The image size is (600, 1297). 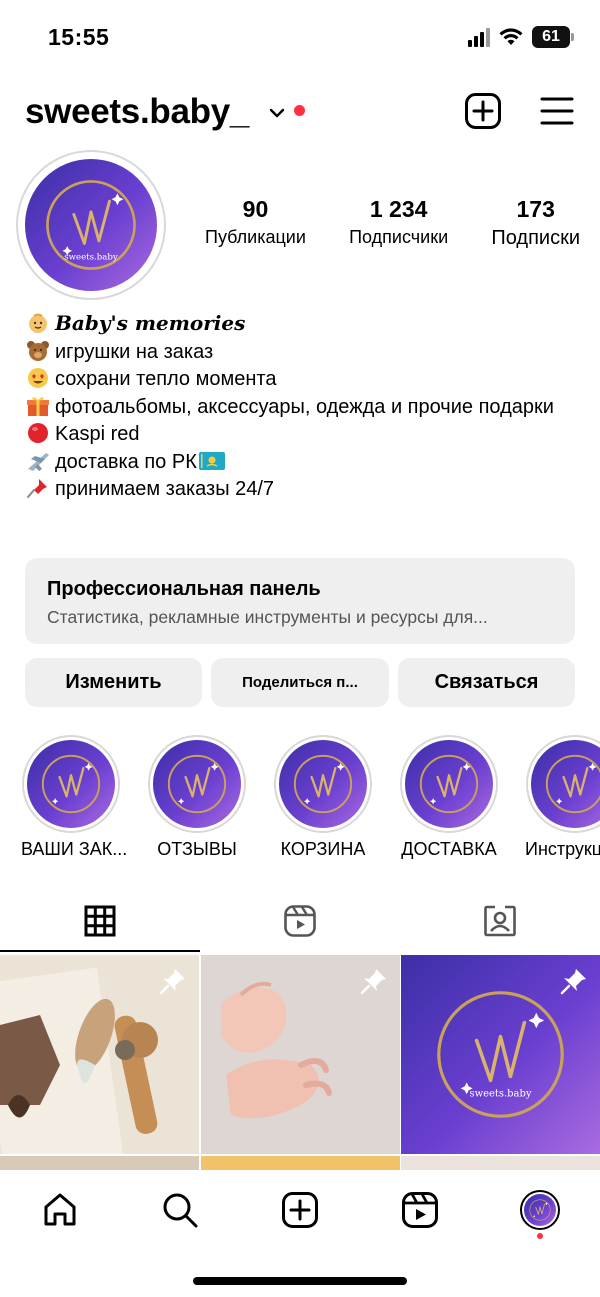 What do you see at coordinates (449, 849) in the screenshot?
I see `highlight-label: ДОСТАВКА` at bounding box center [449, 849].